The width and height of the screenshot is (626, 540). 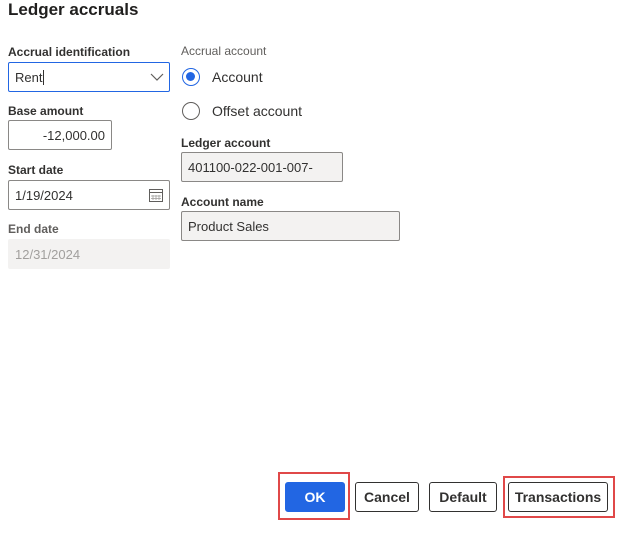 What do you see at coordinates (224, 51) in the screenshot?
I see `accrual-account-label: Accrual account` at bounding box center [224, 51].